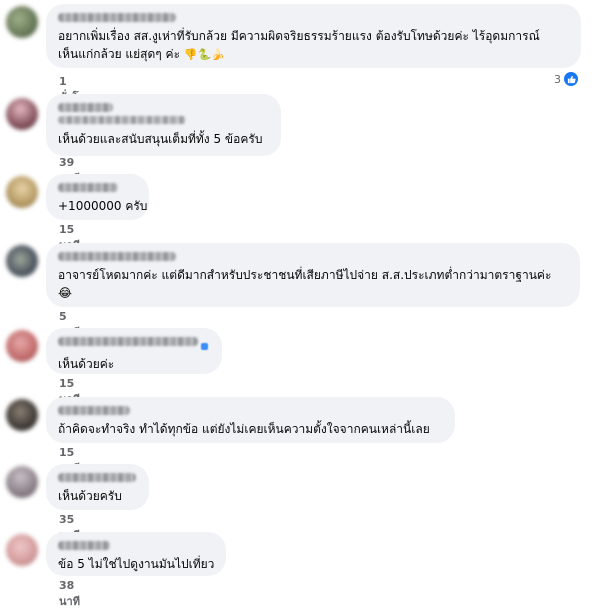 This screenshot has height=610, width=600. What do you see at coordinates (65, 293) in the screenshot?
I see `comment-emoji: 😂` at bounding box center [65, 293].